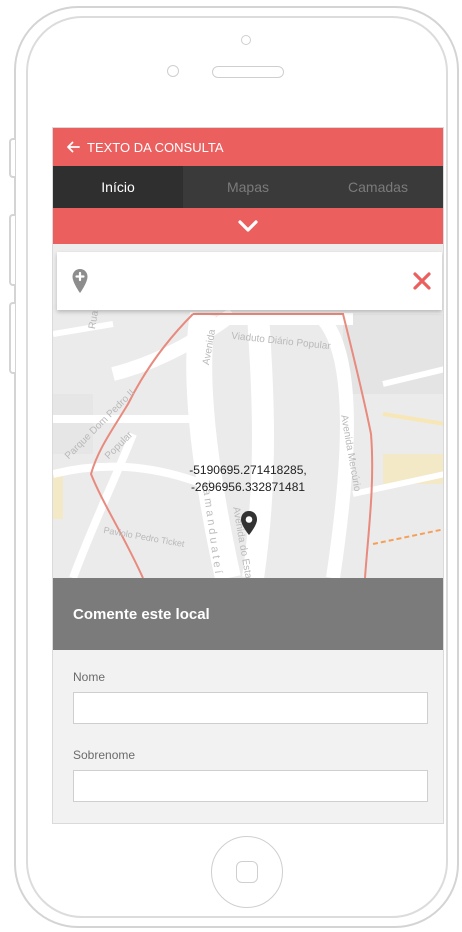  What do you see at coordinates (12, 158) in the screenshot?
I see `side-button-silent` at bounding box center [12, 158].